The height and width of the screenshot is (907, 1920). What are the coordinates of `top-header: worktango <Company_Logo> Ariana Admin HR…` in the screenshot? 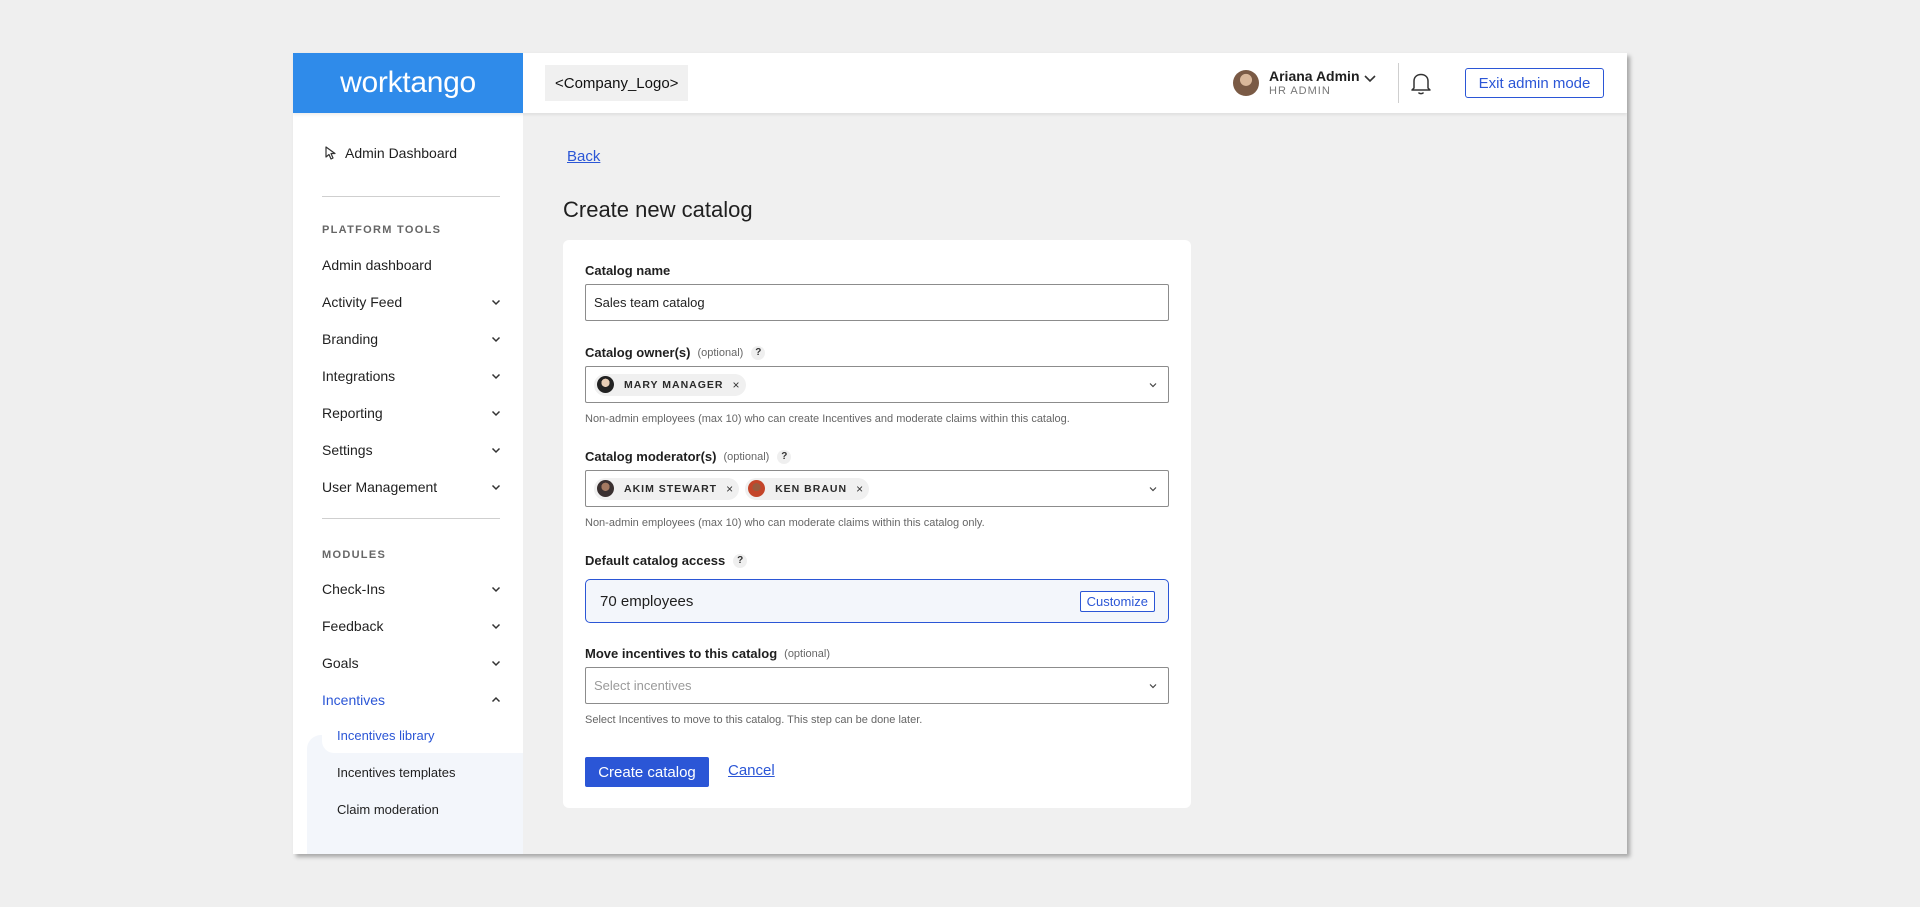 It's located at (960, 83).